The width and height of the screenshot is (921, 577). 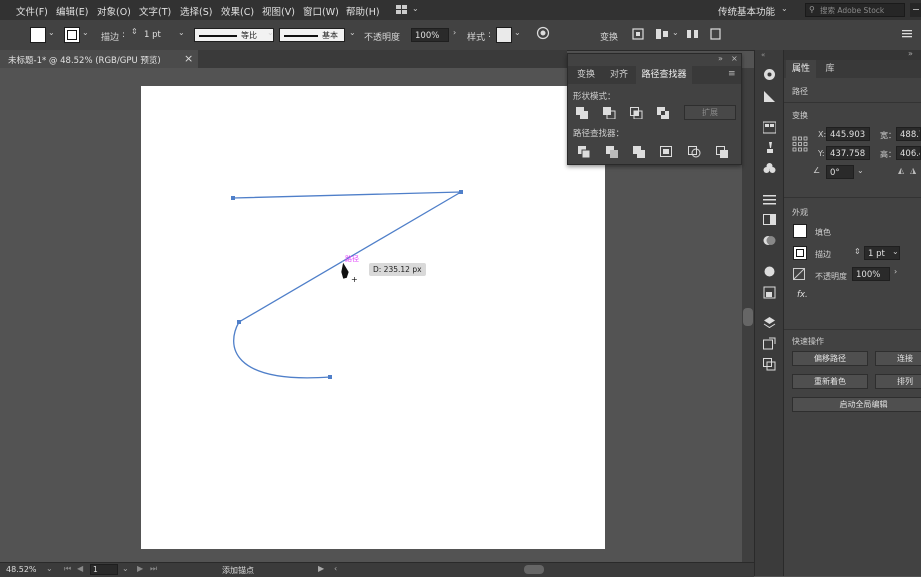 What do you see at coordinates (769, 147) in the screenshot?
I see `brushes-icon` at bounding box center [769, 147].